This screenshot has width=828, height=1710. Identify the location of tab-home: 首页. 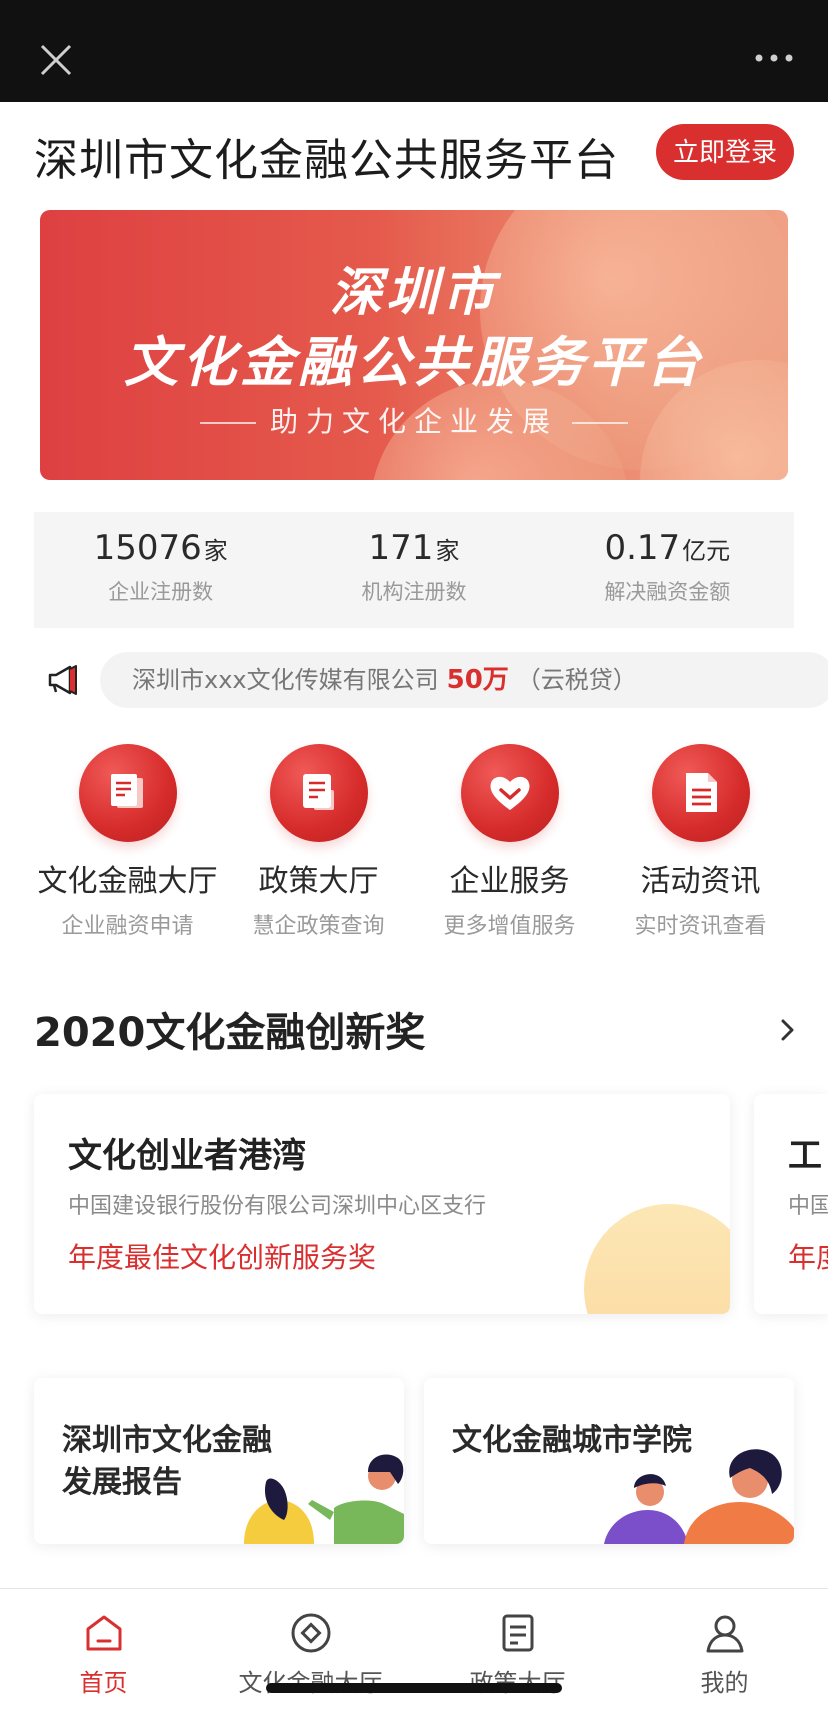
(103, 1649).